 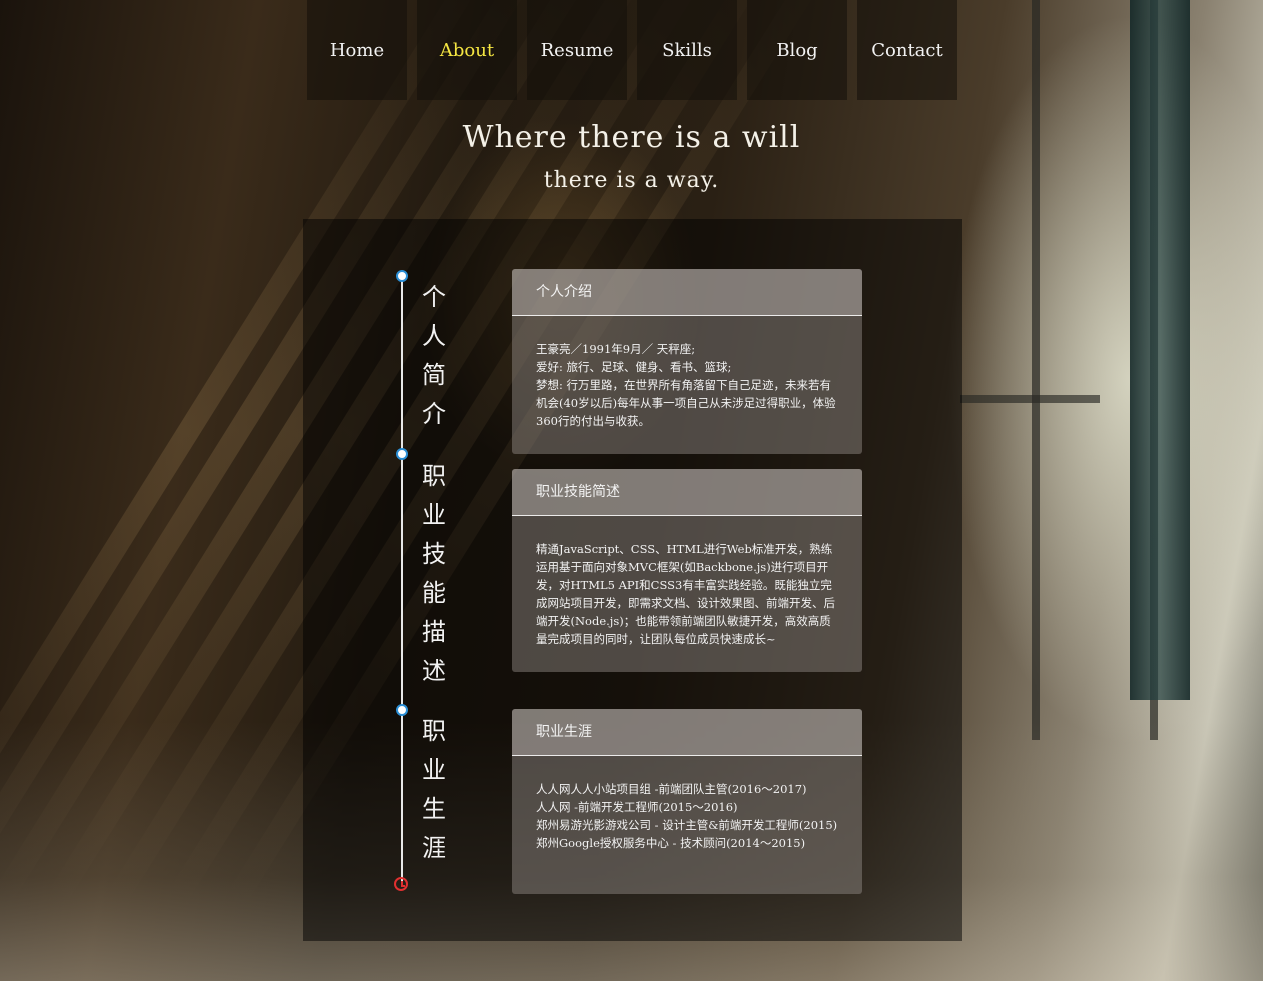 What do you see at coordinates (687, 732) in the screenshot?
I see `career-card-title: 职业生涯` at bounding box center [687, 732].